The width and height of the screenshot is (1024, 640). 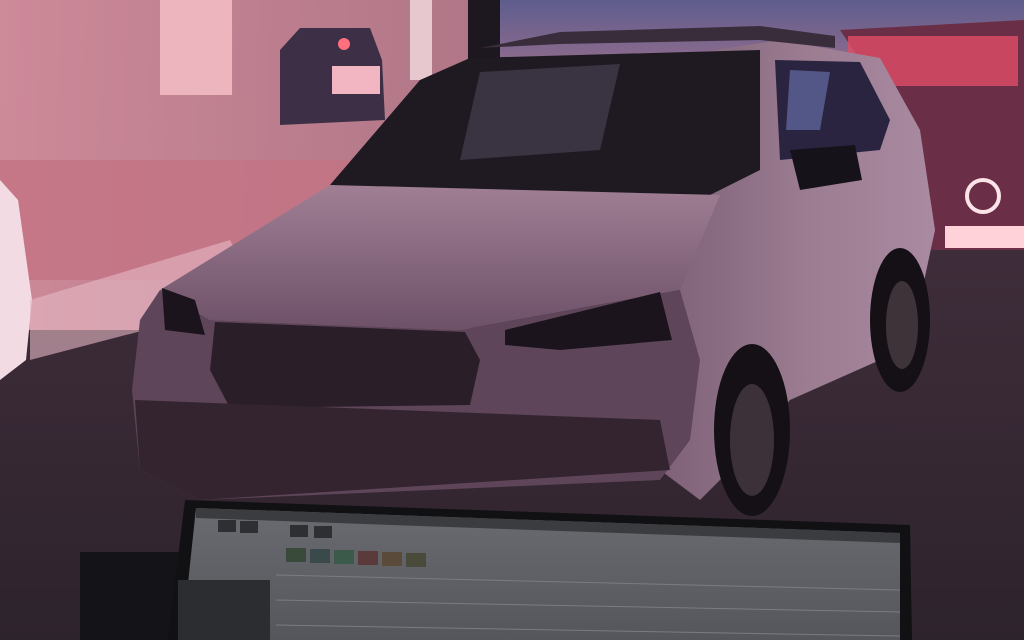 What do you see at coordinates (345, 365) in the screenshot?
I see `grille` at bounding box center [345, 365].